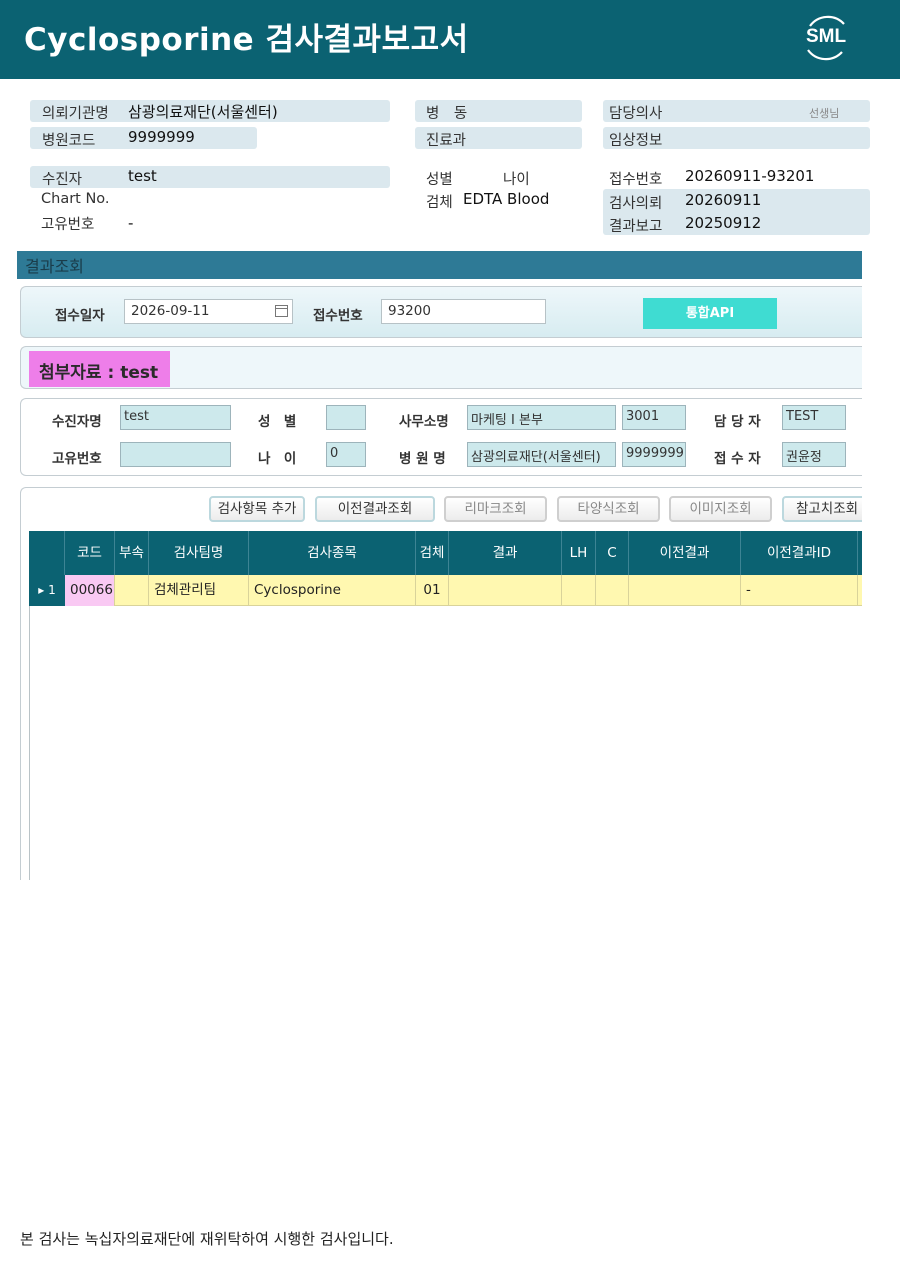 The image size is (900, 1271). I want to click on calendar-icon, so click(281, 311).